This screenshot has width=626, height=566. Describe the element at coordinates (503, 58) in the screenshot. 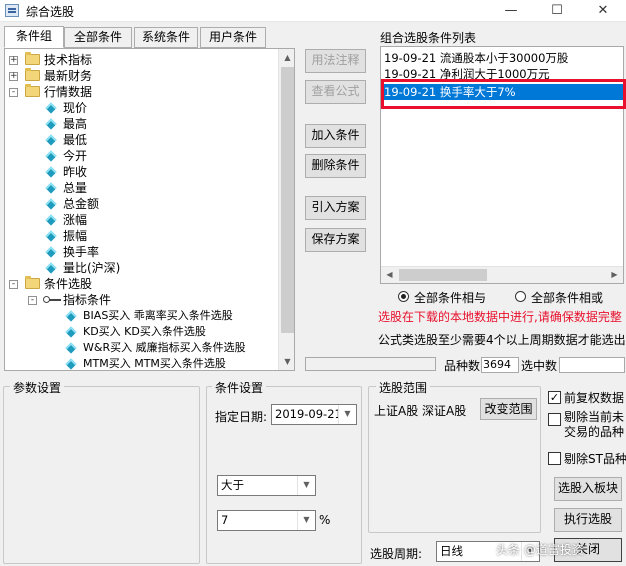

I see `condition-item: 19-09-21 流通股本小于30000万股` at that location.